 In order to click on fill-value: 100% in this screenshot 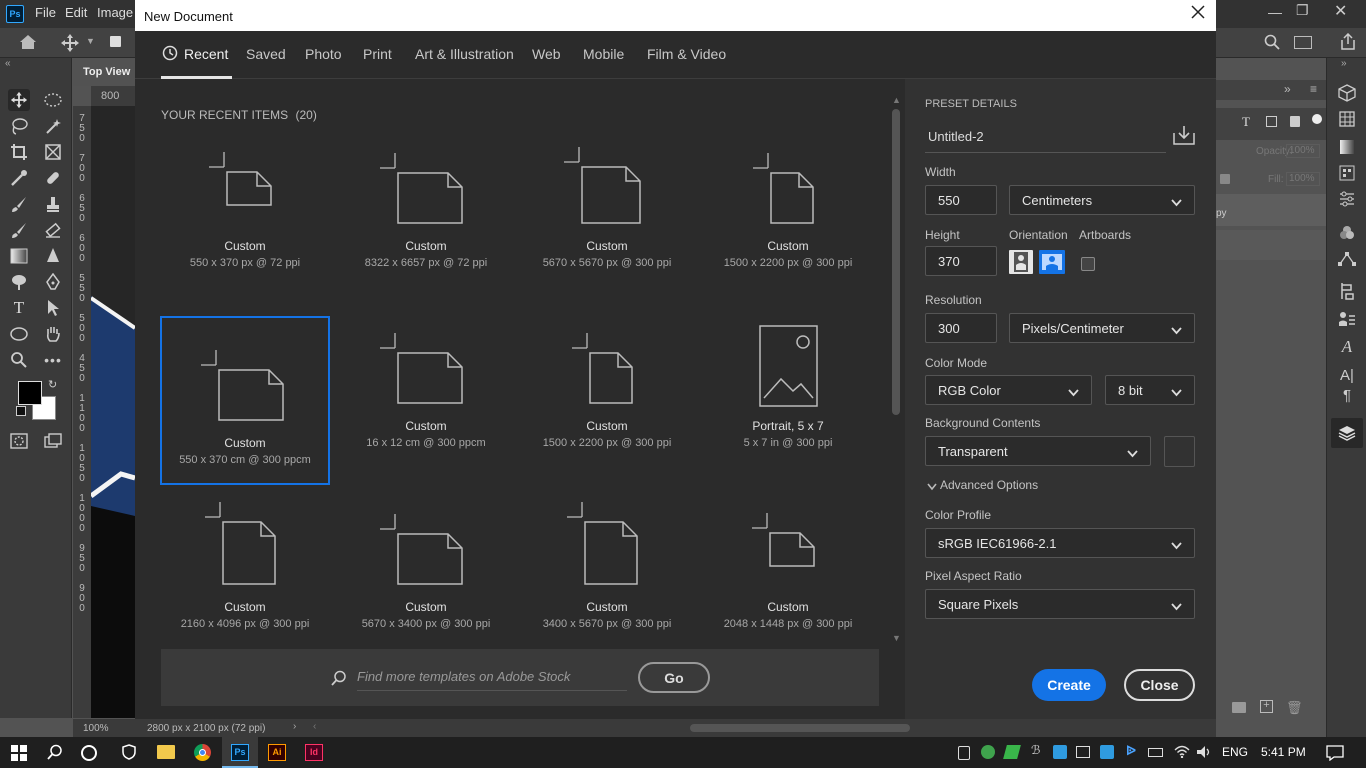, I will do `click(1303, 179)`.